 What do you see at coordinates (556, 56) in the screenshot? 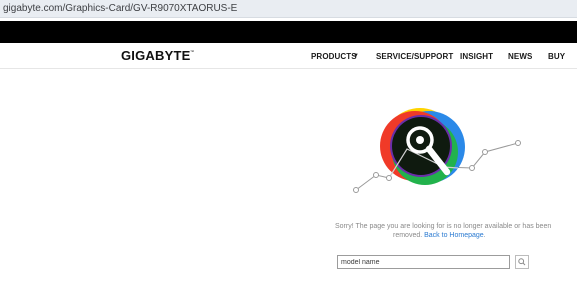
I see `nav-item-buy: BUY` at bounding box center [556, 56].